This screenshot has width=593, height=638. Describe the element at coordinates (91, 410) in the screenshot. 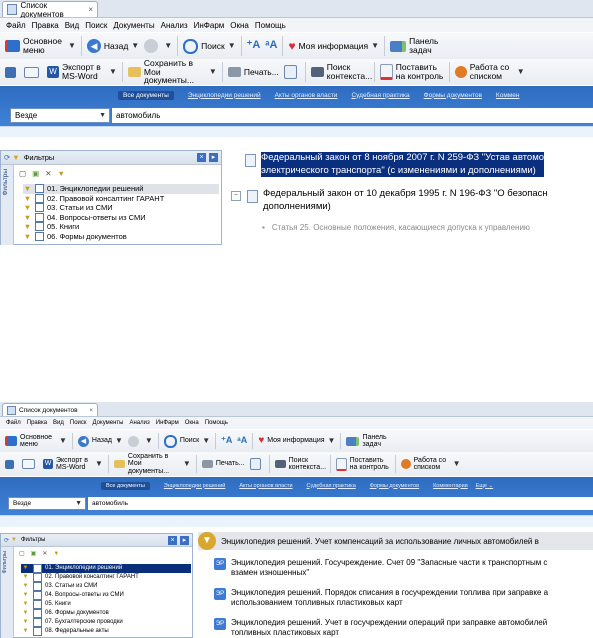

I see `close-icon: ×` at that location.